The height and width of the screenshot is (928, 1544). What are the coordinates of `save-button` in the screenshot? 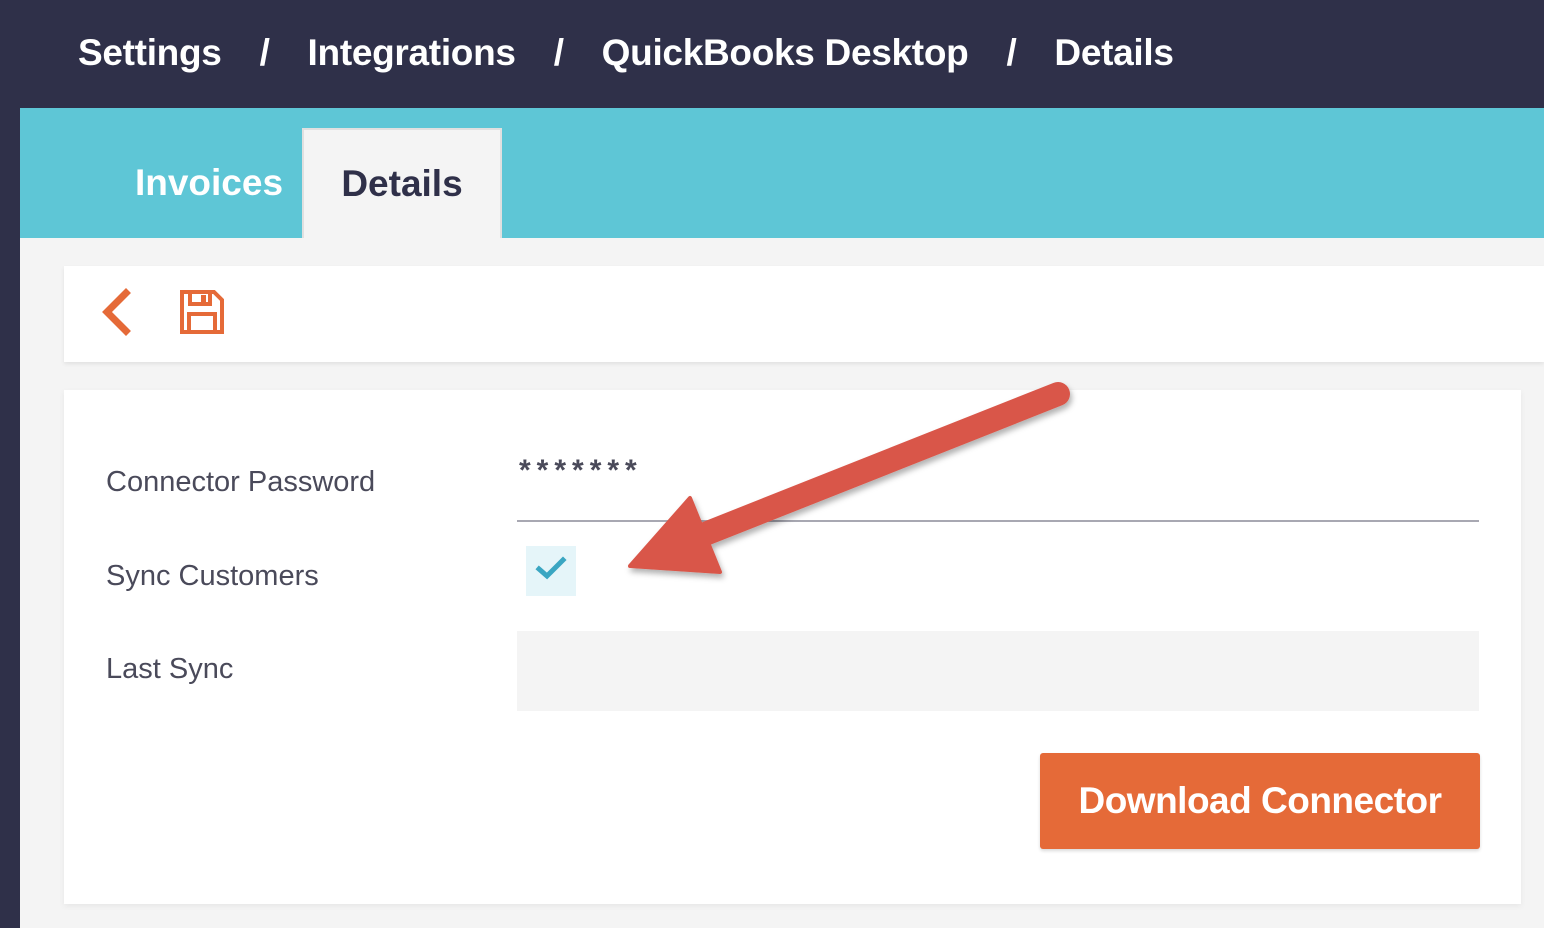 It's located at (202, 314).